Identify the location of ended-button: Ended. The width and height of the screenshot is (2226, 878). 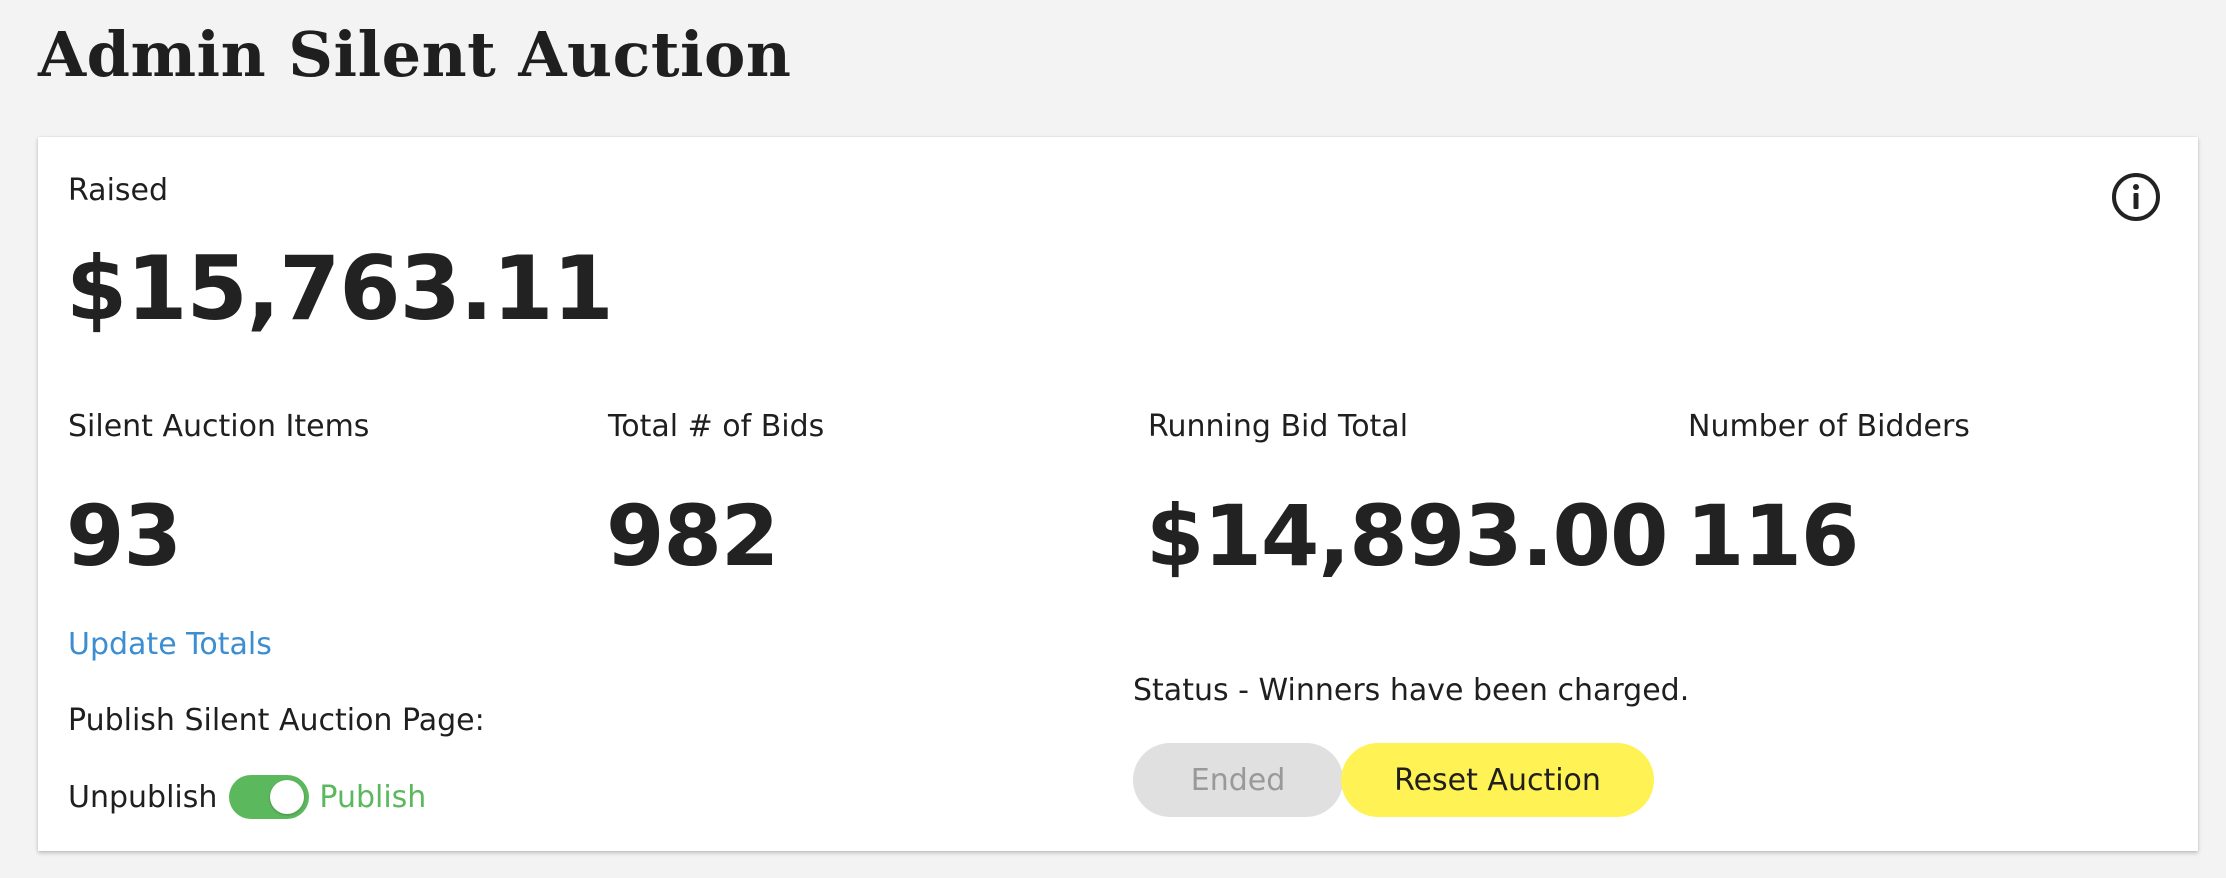
(1238, 780).